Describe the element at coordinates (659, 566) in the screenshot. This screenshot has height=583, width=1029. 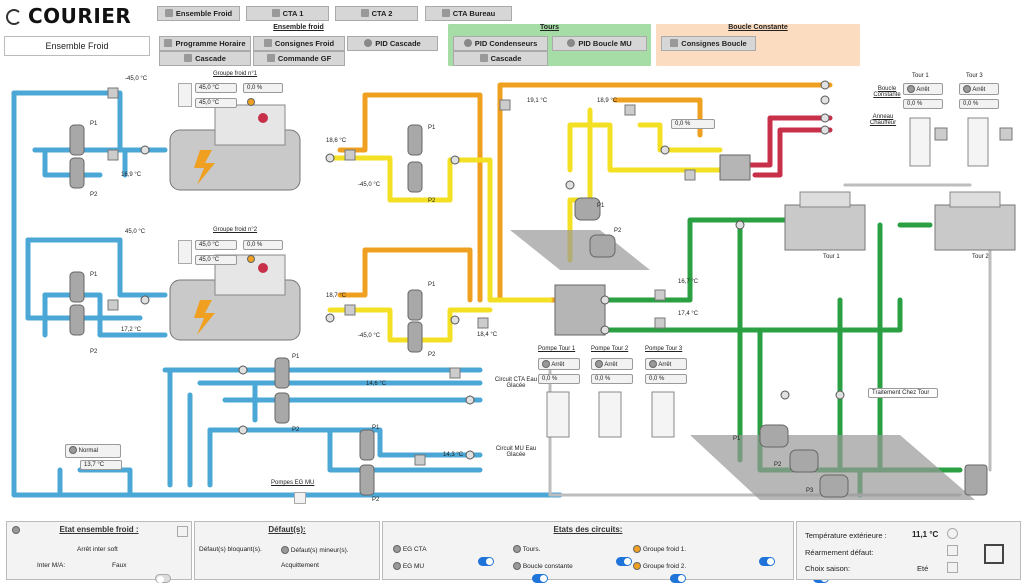
I see `circuit-gf2: Groupe froid 2.` at that location.